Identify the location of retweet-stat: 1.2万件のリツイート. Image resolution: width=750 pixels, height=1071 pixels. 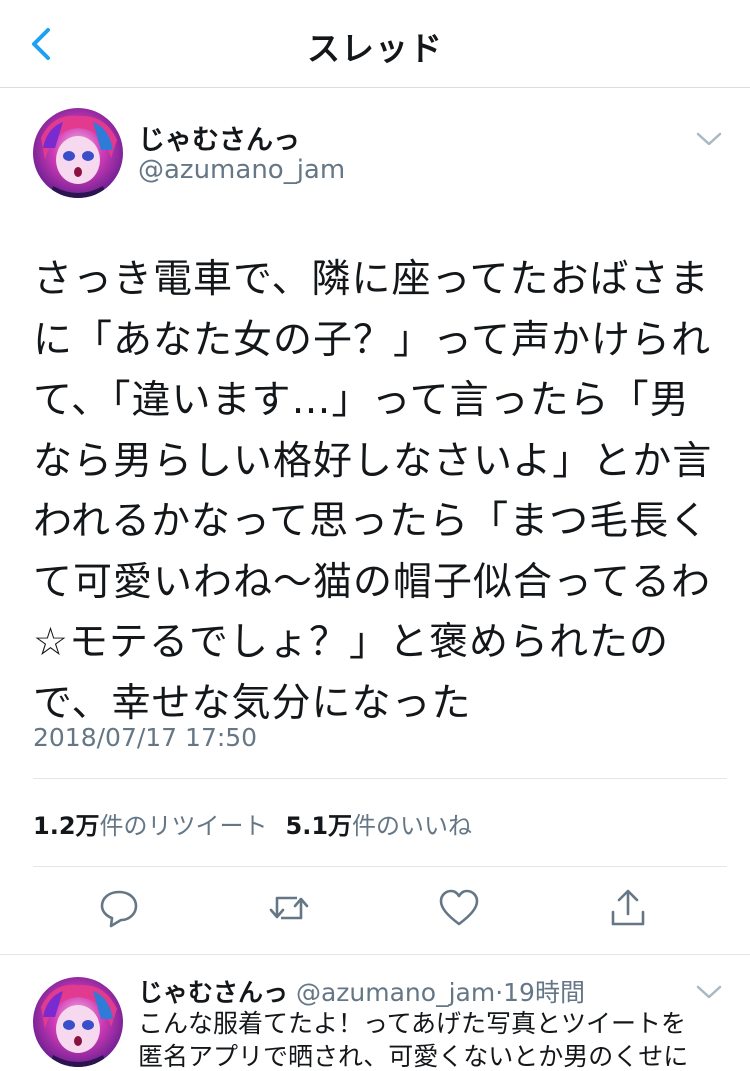
(150, 826).